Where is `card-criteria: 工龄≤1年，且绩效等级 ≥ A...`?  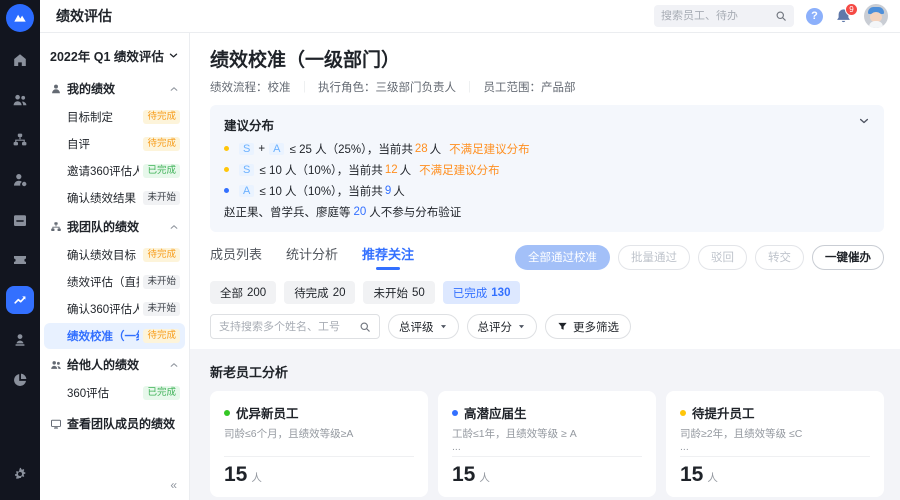
card-criteria: 工龄≤1年，且绩效等级 ≥ A... is located at coordinates (514, 440).